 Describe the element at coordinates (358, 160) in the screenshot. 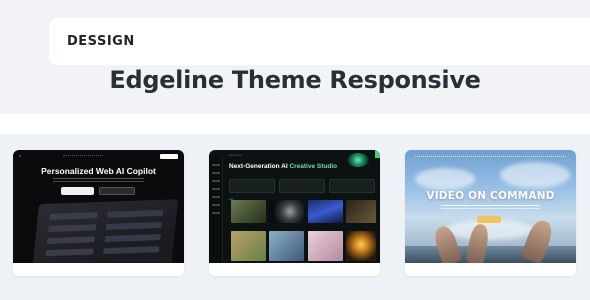

I see `preview-orb-graphic` at that location.